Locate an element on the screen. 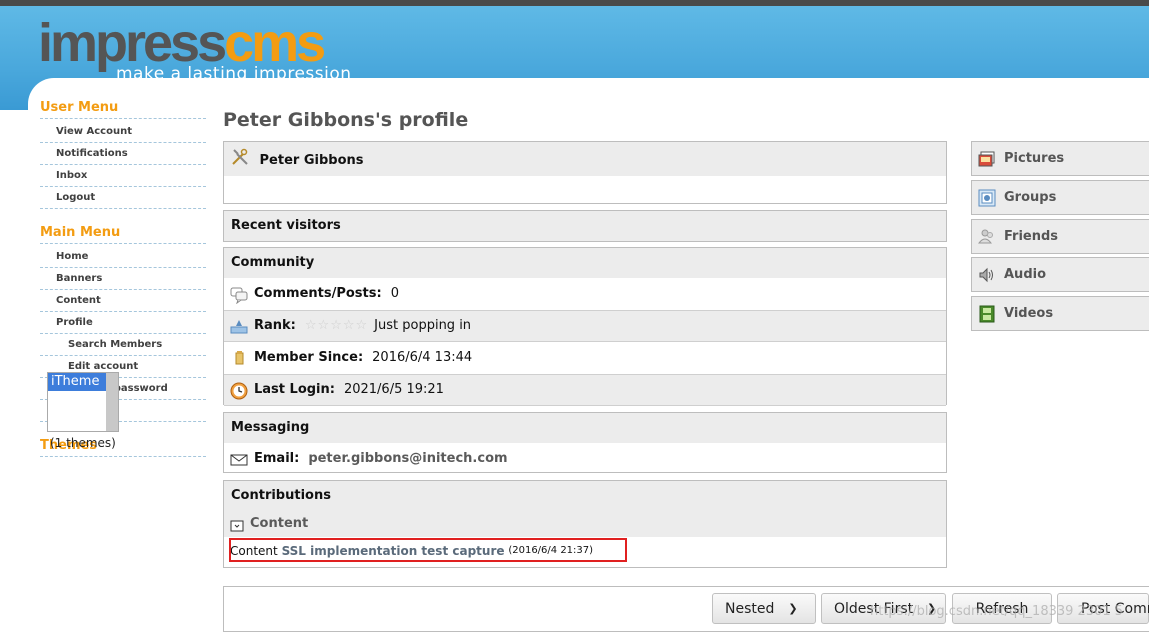 The height and width of the screenshot is (633, 1149). comments-row: Comments/Posts: 0 is located at coordinates (585, 294).